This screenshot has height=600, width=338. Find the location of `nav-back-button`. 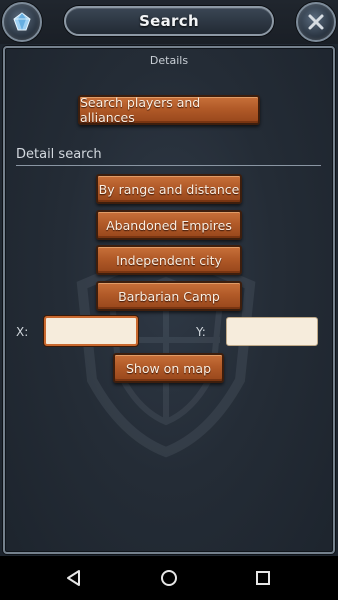

nav-back-button is located at coordinates (74, 578).